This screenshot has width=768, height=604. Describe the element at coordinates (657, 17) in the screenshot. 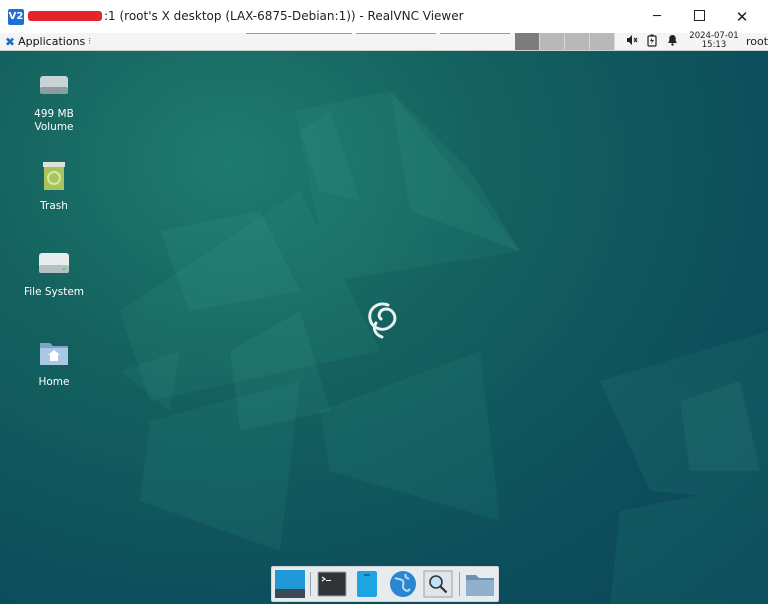

I see `minimize-button: ─` at that location.